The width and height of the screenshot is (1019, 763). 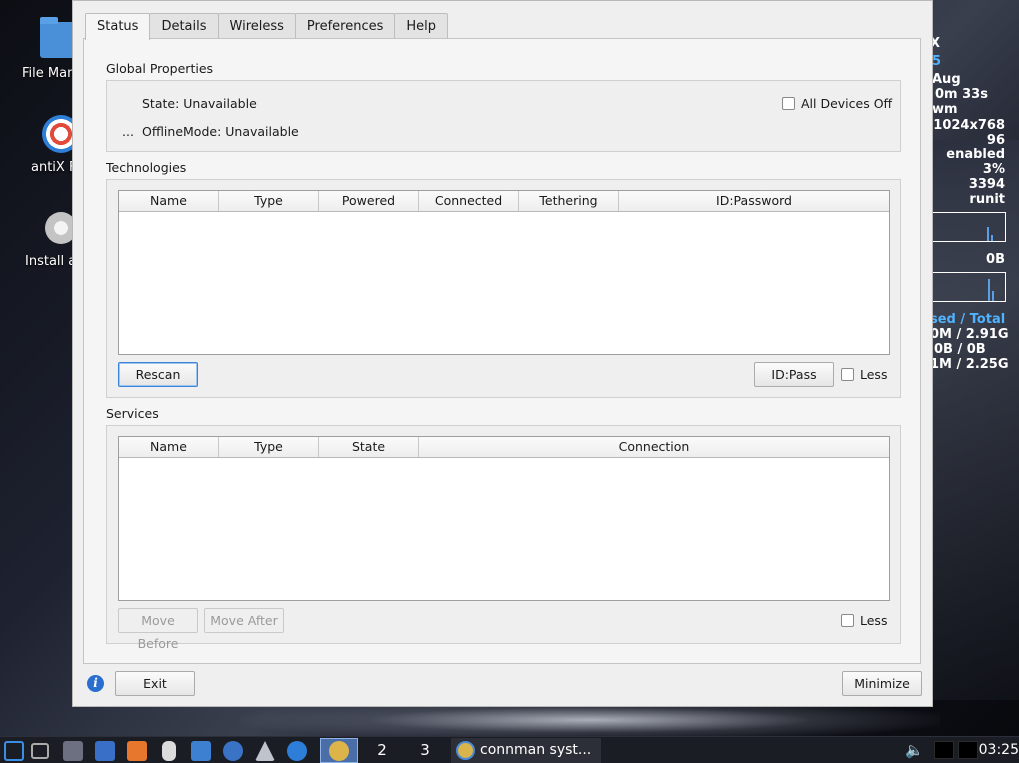 I want to click on desktop-icon-file-manager: File Man, so click(x=40, y=45).